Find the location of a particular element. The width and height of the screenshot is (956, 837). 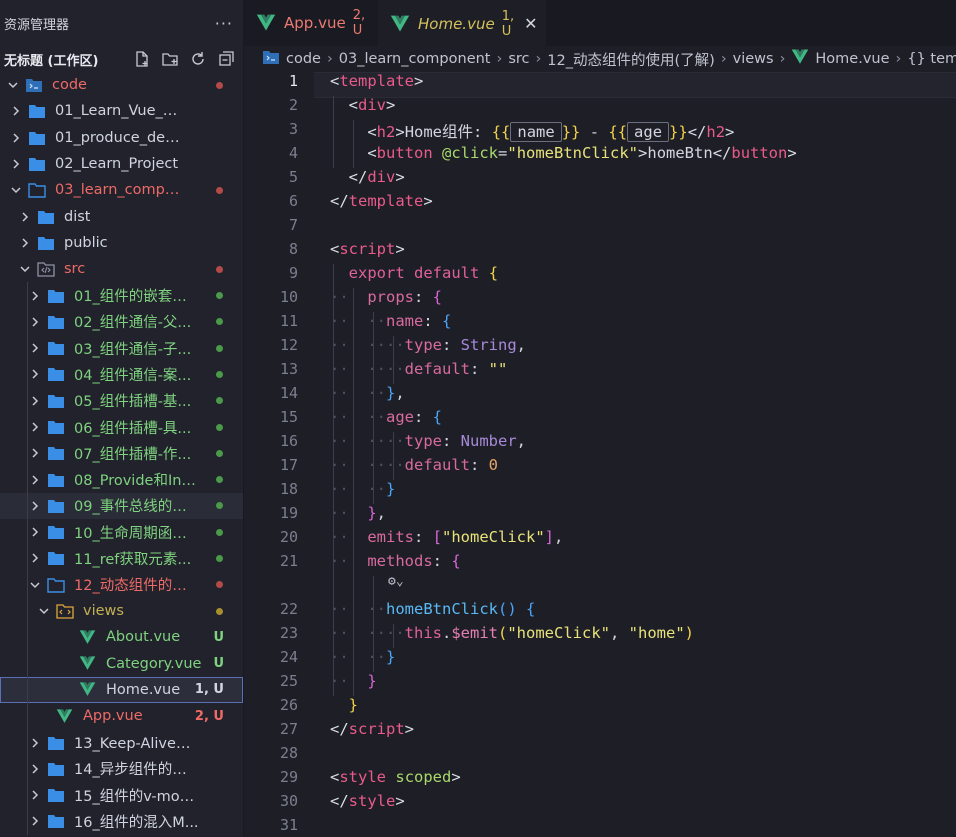

code-line: ·· }, is located at coordinates (358, 513).